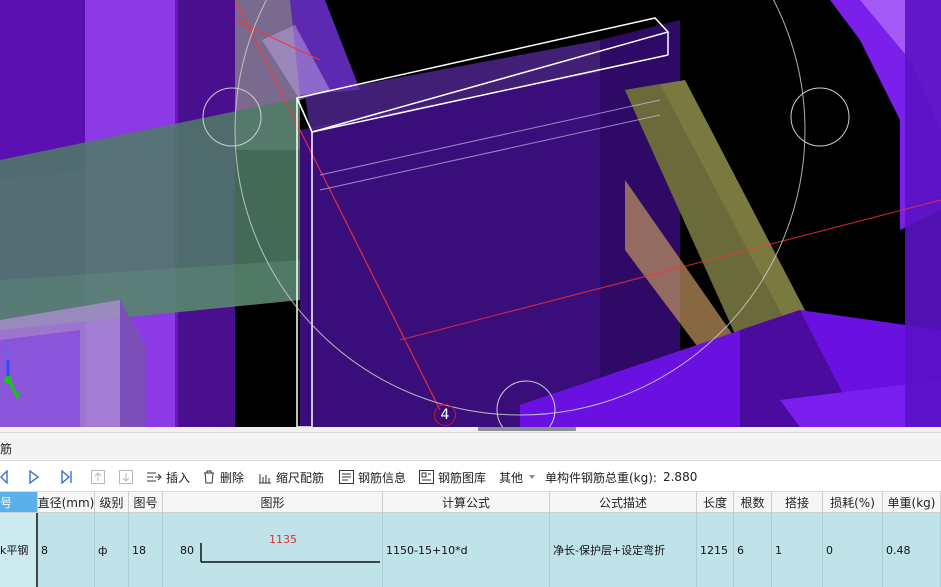 The image size is (941, 587). Describe the element at coordinates (7, 349) in the screenshot. I see `axis-z-label: Z` at that location.